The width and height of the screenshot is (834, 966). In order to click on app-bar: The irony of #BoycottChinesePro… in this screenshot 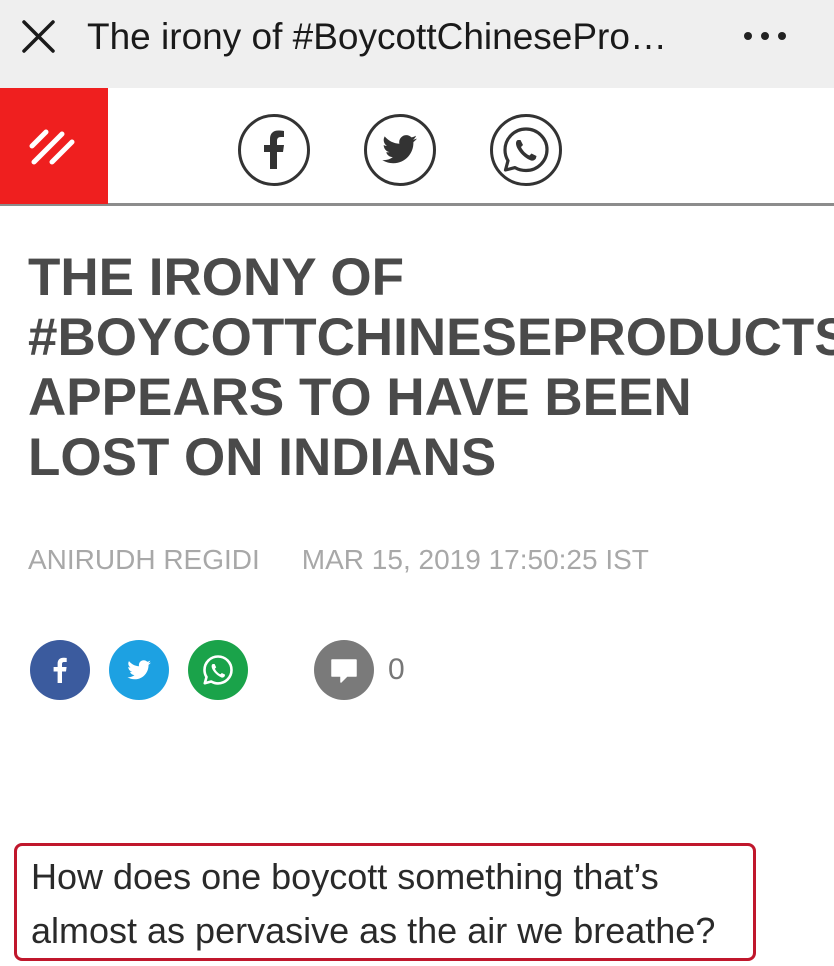, I will do `click(417, 44)`.